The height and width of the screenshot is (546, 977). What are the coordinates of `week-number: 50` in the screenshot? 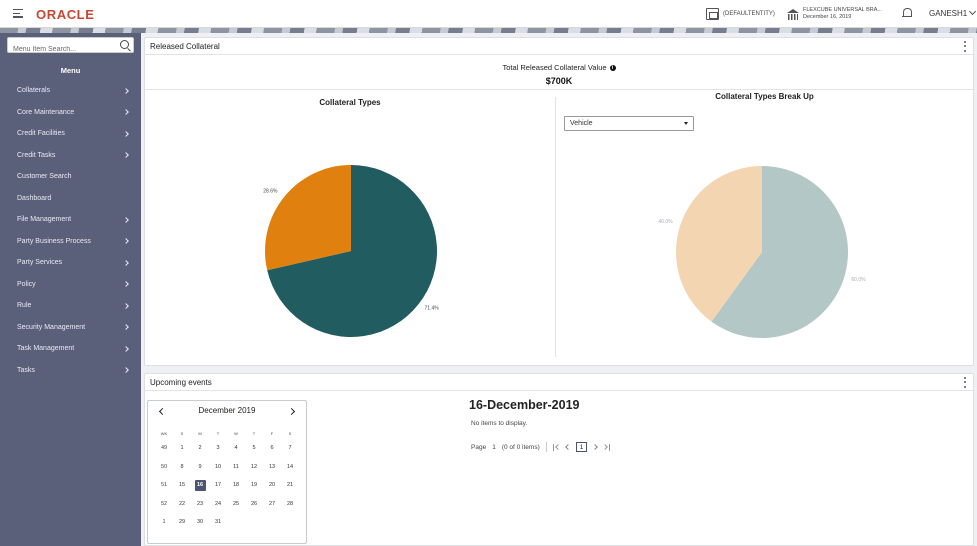 It's located at (164, 466).